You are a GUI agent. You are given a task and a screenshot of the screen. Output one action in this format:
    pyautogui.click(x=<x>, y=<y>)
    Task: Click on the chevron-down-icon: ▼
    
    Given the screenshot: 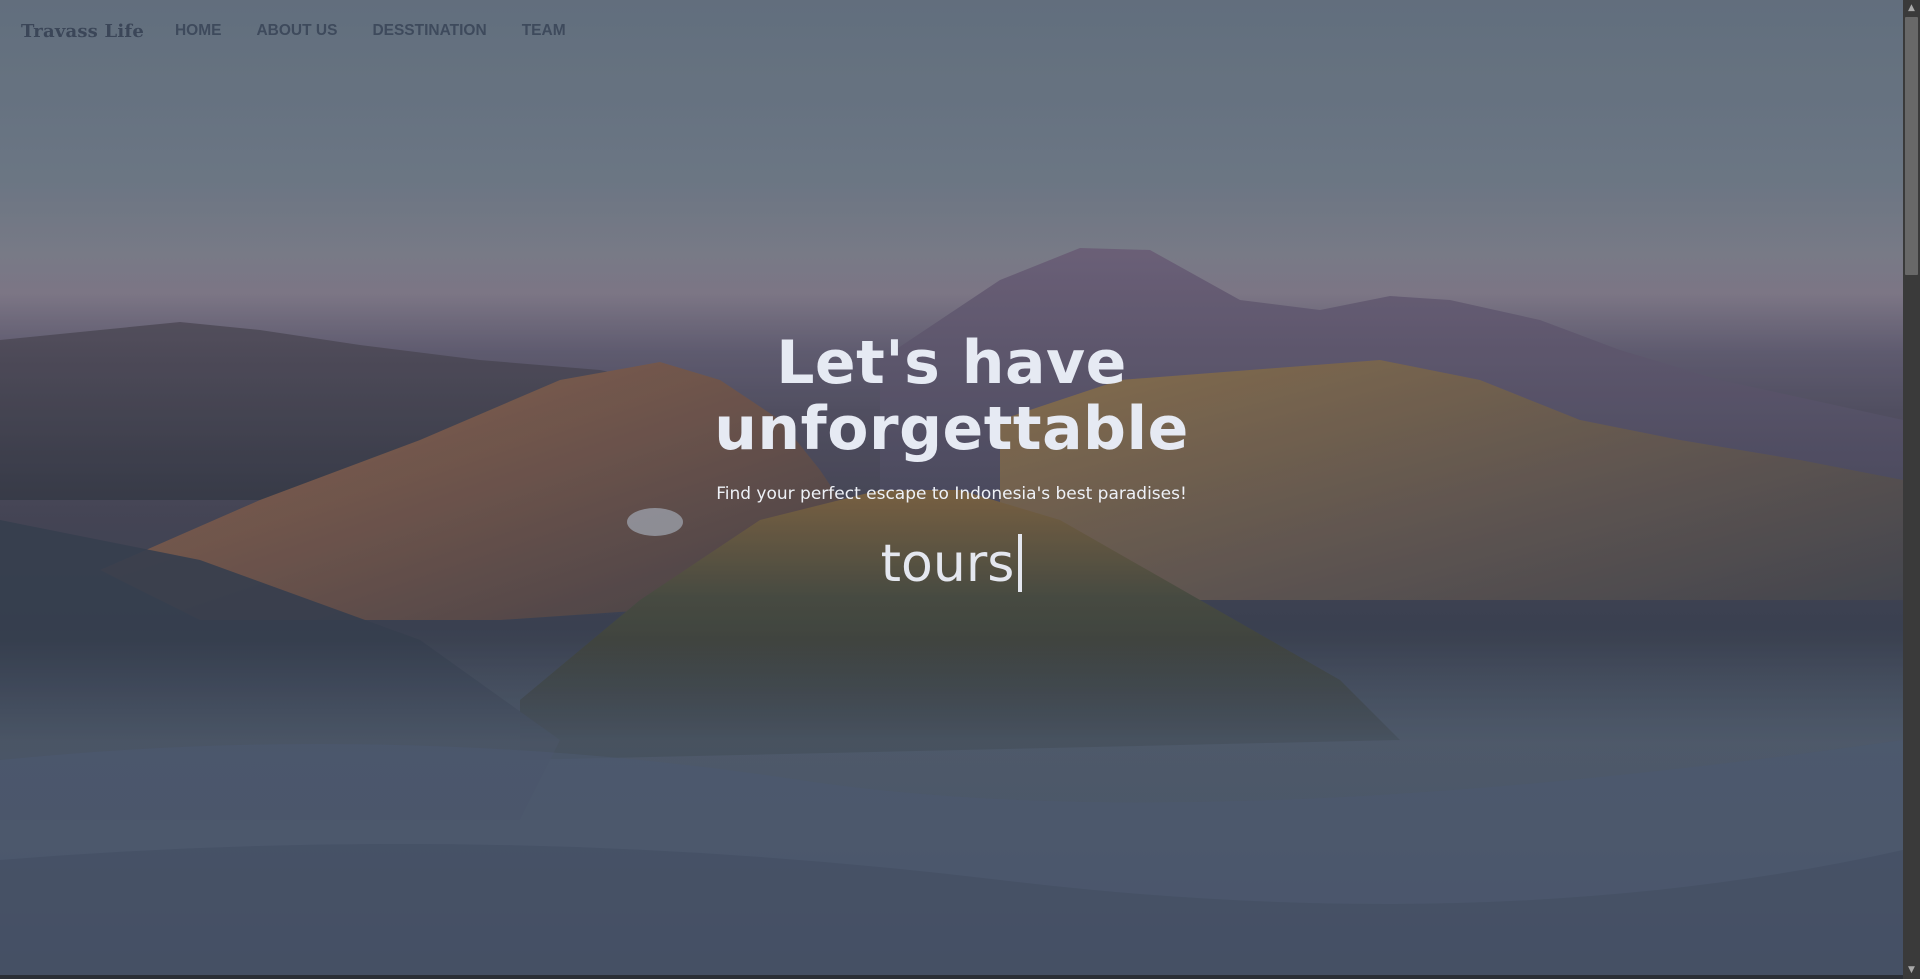 What is the action you would take?
    pyautogui.click(x=1911, y=970)
    